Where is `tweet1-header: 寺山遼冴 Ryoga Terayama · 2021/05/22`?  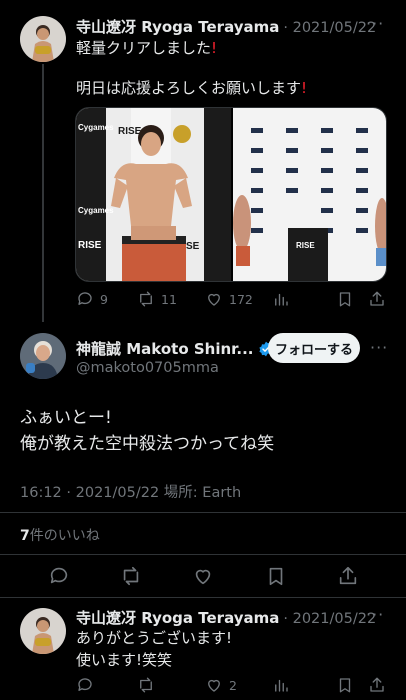
tweet1-header: 寺山遼冴 Ryoga Terayama · 2021/05/22 is located at coordinates (226, 26).